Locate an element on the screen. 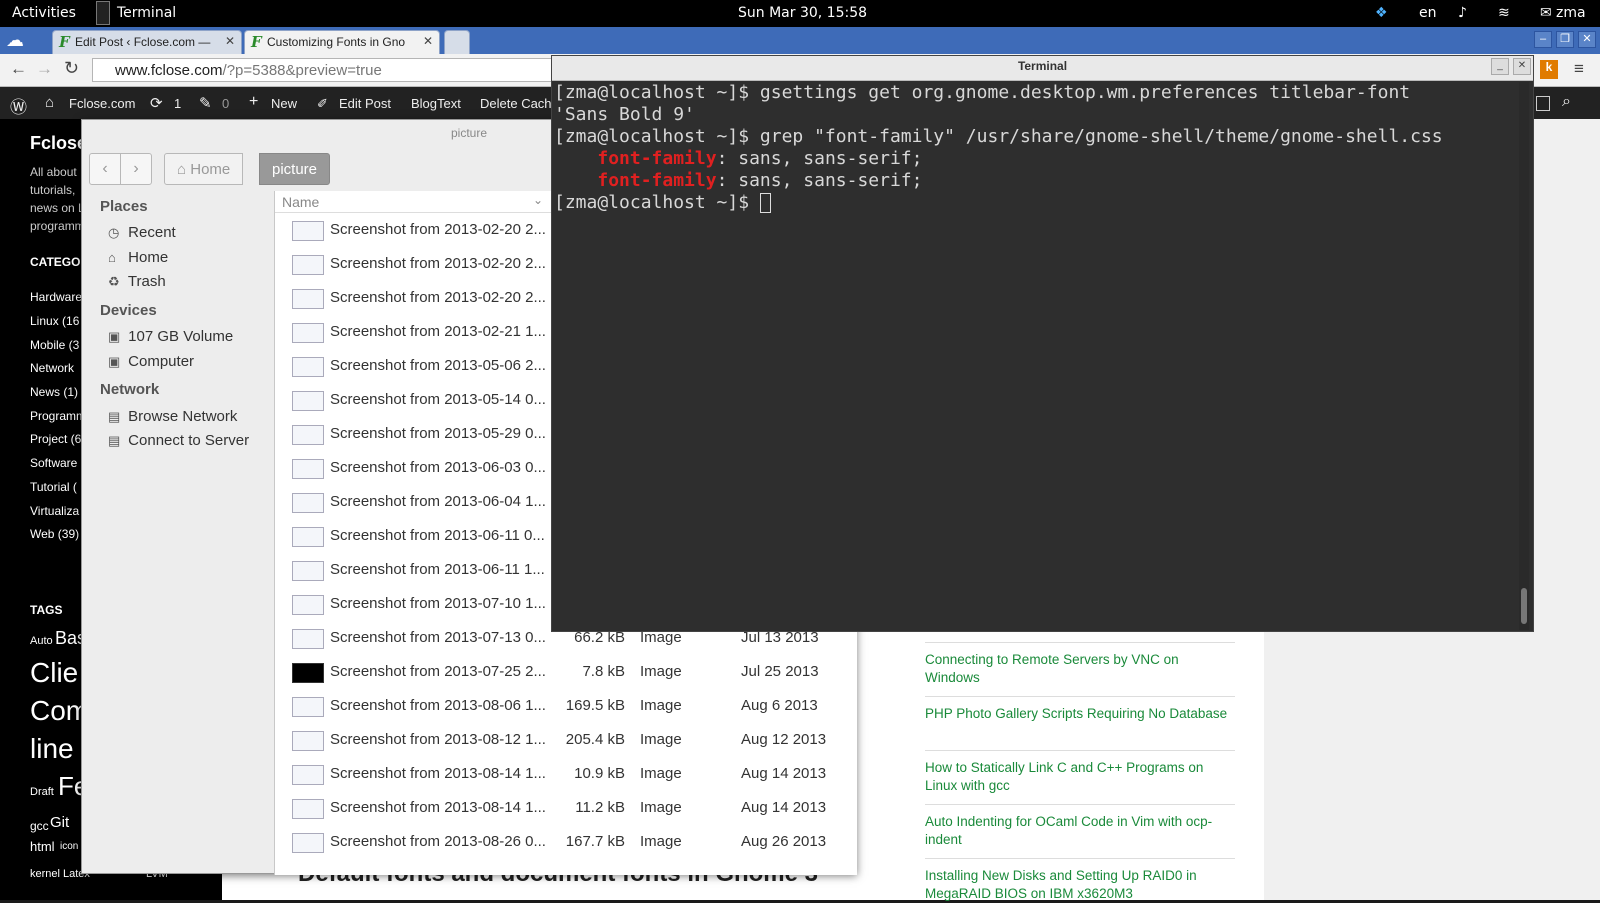  category-link: Programm is located at coordinates (58, 416).